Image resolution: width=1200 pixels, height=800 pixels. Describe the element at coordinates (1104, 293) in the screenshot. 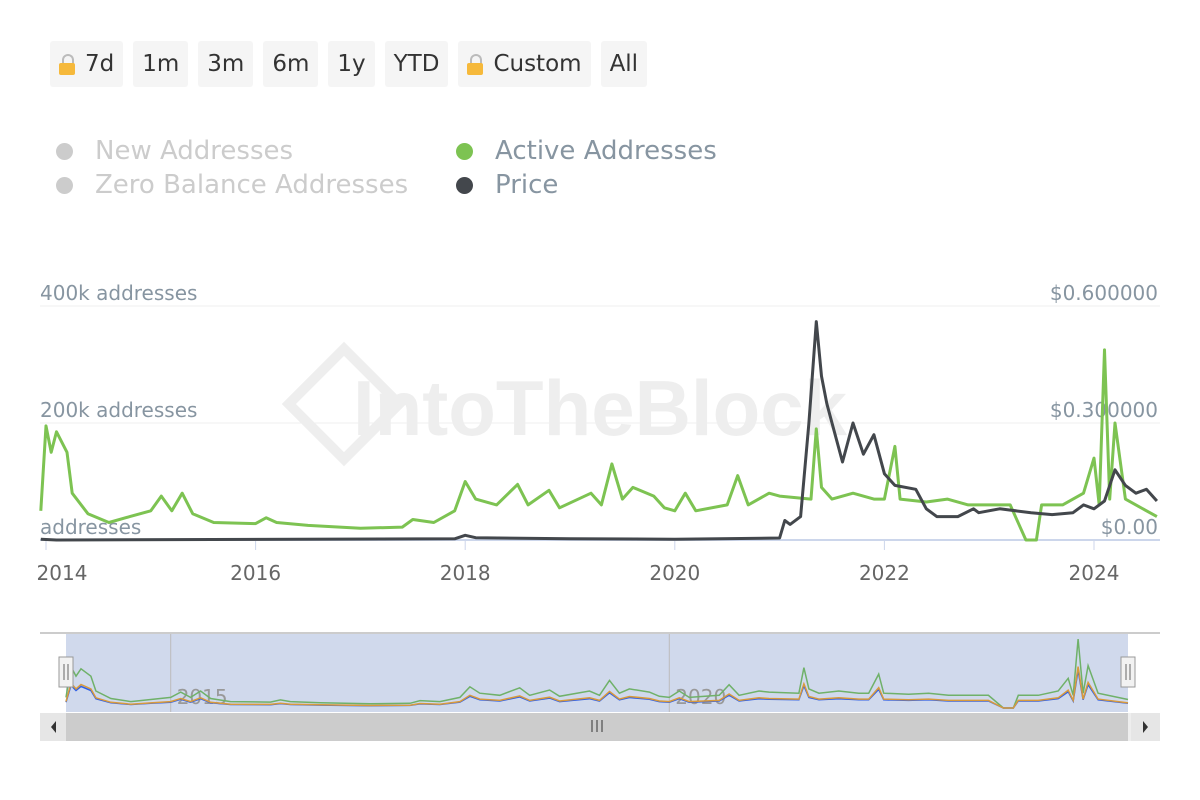

I see `y-right-tick: $0.600000` at that location.